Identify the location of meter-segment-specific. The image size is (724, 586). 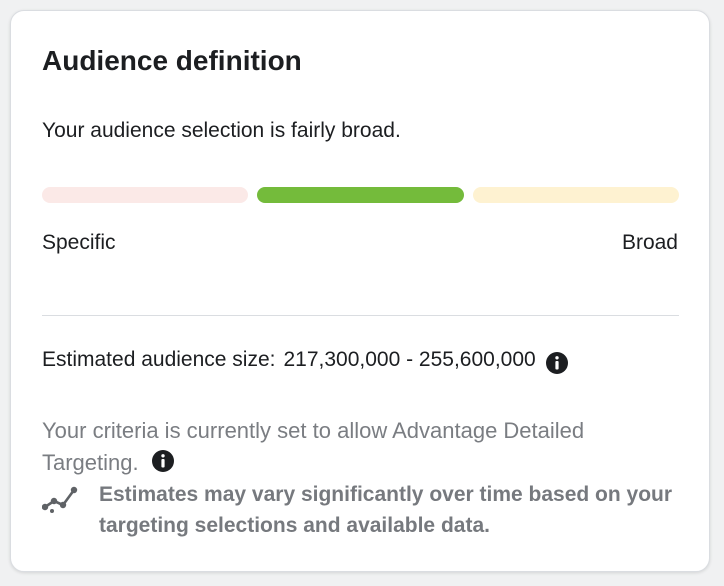
(145, 195).